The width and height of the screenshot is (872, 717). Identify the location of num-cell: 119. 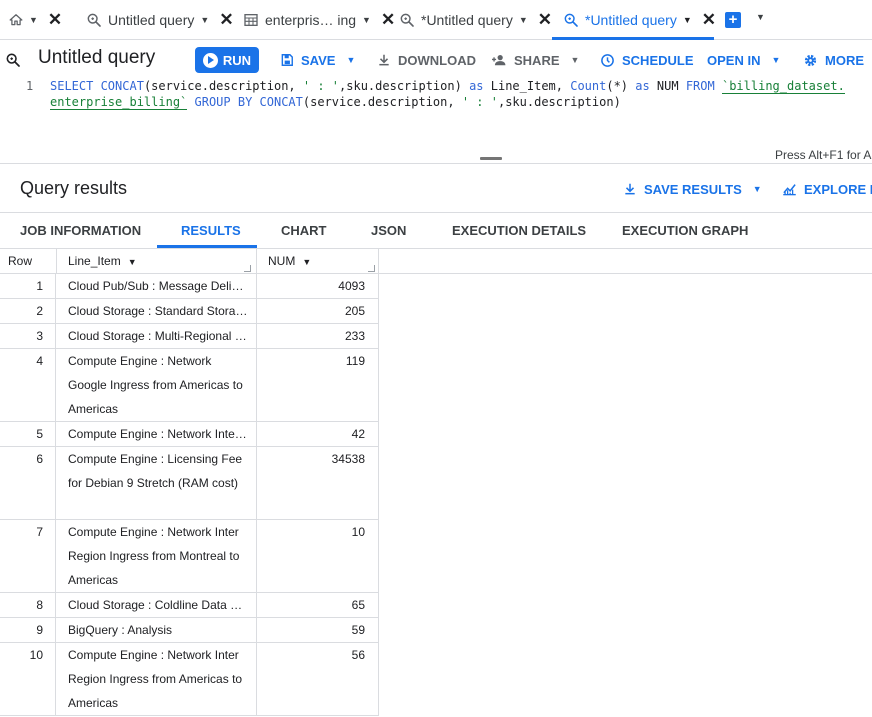
(317, 385).